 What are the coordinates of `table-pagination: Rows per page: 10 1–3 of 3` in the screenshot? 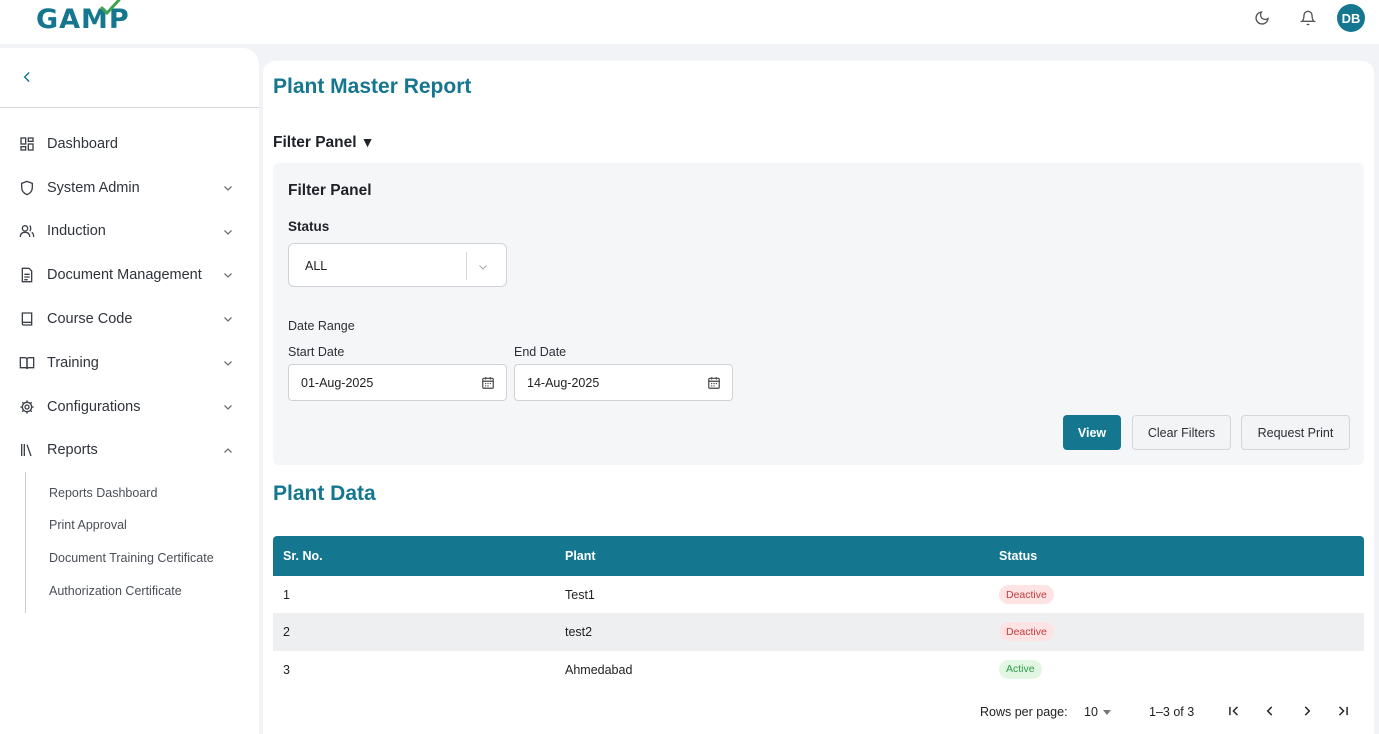 It's located at (818, 711).